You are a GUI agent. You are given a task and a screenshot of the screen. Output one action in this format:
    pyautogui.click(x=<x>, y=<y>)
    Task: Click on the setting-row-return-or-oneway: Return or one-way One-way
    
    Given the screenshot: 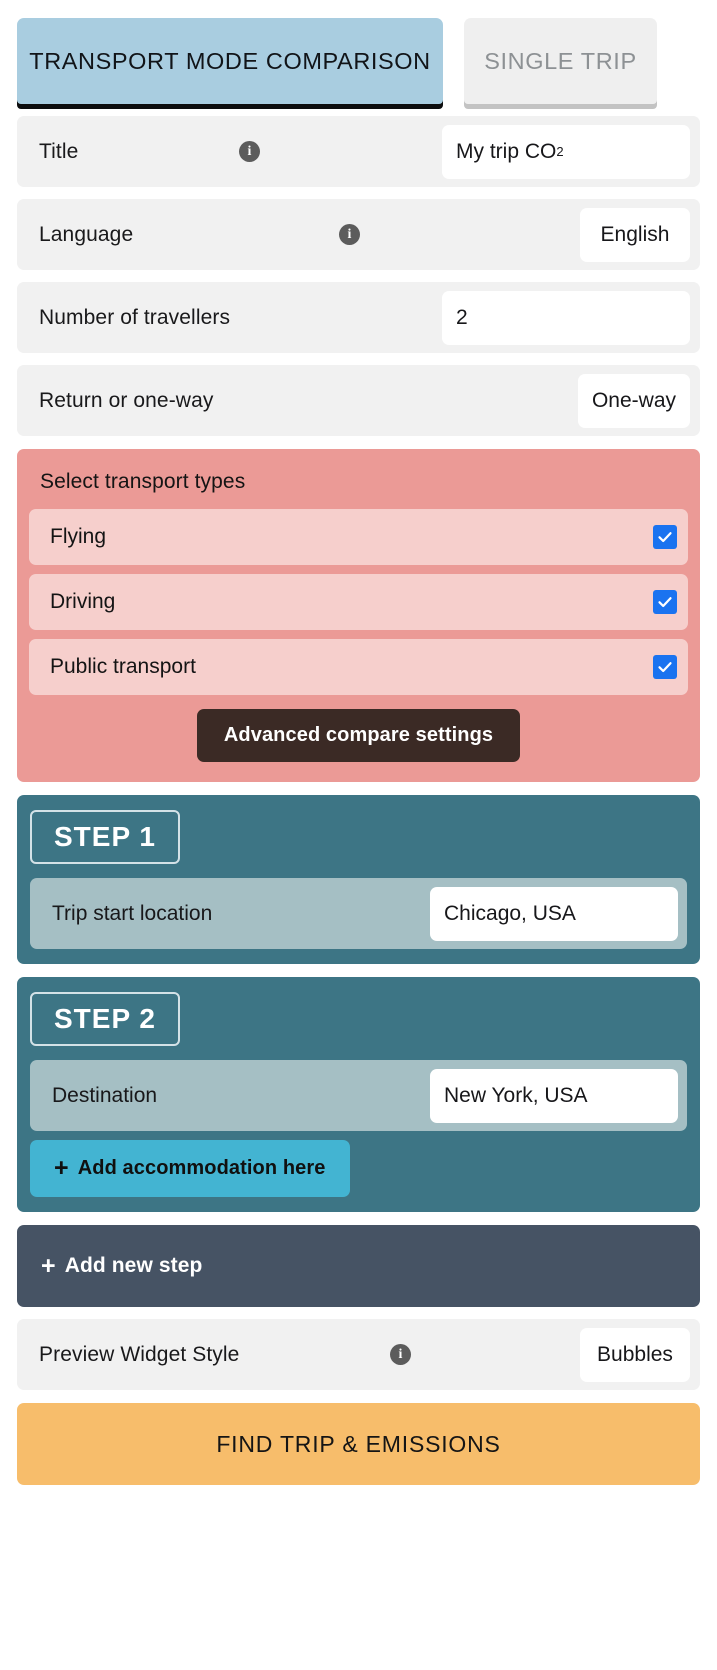 What is the action you would take?
    pyautogui.click(x=358, y=400)
    